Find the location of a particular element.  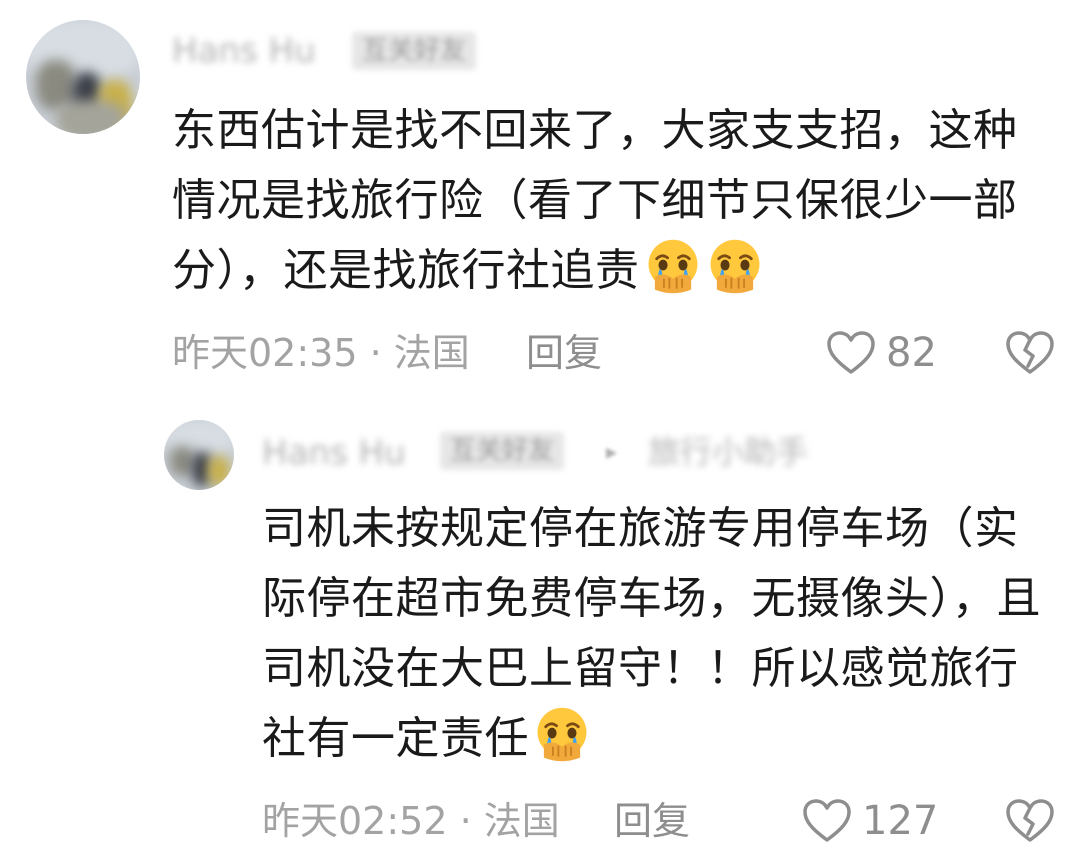

reply-arrow-icon: ▸ is located at coordinates (612, 452).